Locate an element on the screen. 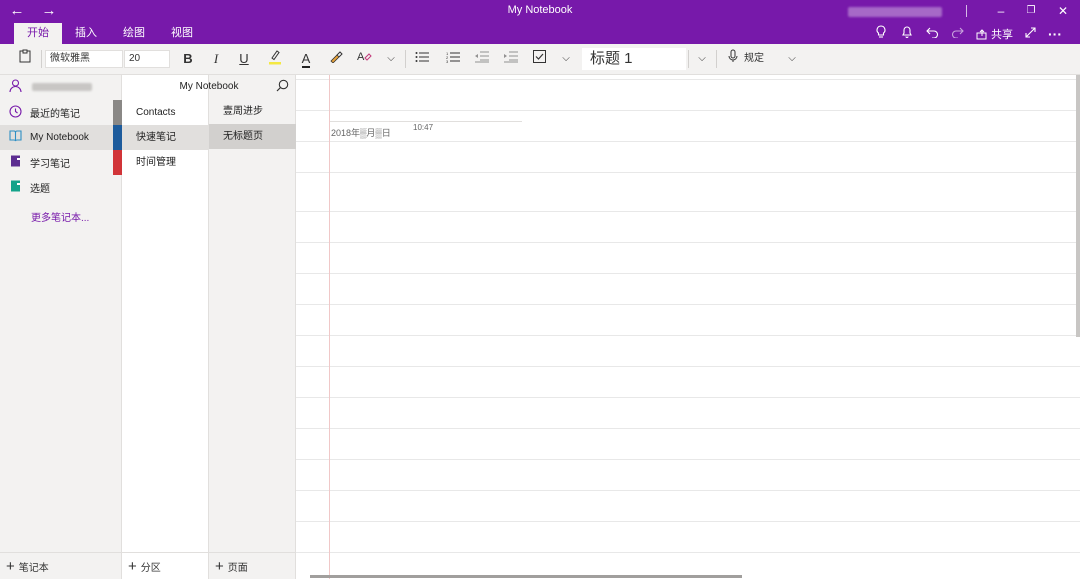 Image resolution: width=1080 pixels, height=579 pixels. add-page-label: 页面 is located at coordinates (237, 568).